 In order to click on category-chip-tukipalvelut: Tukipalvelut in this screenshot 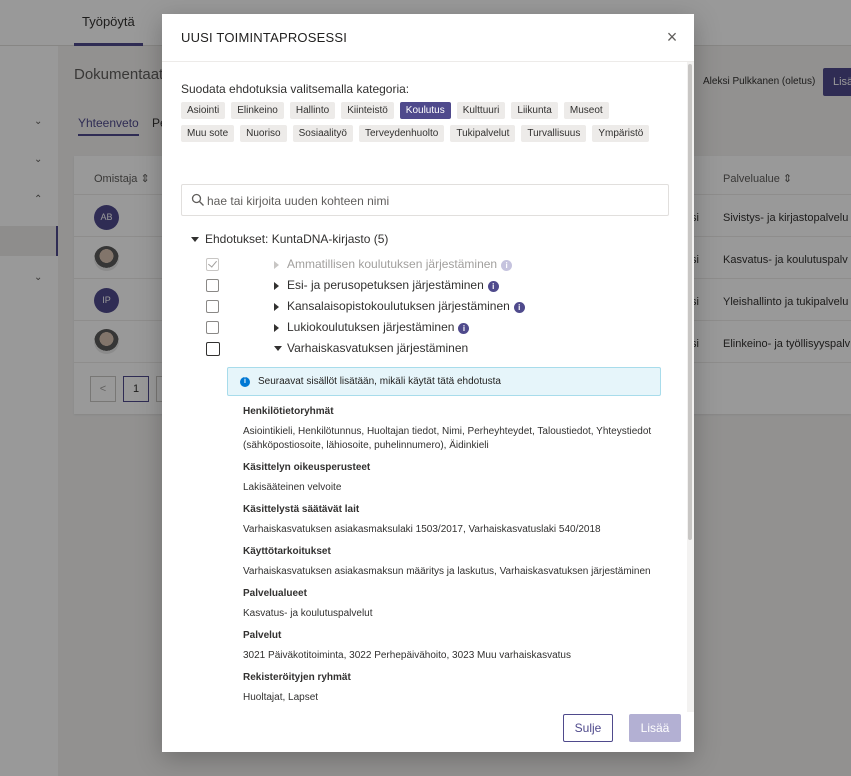, I will do `click(483, 133)`.